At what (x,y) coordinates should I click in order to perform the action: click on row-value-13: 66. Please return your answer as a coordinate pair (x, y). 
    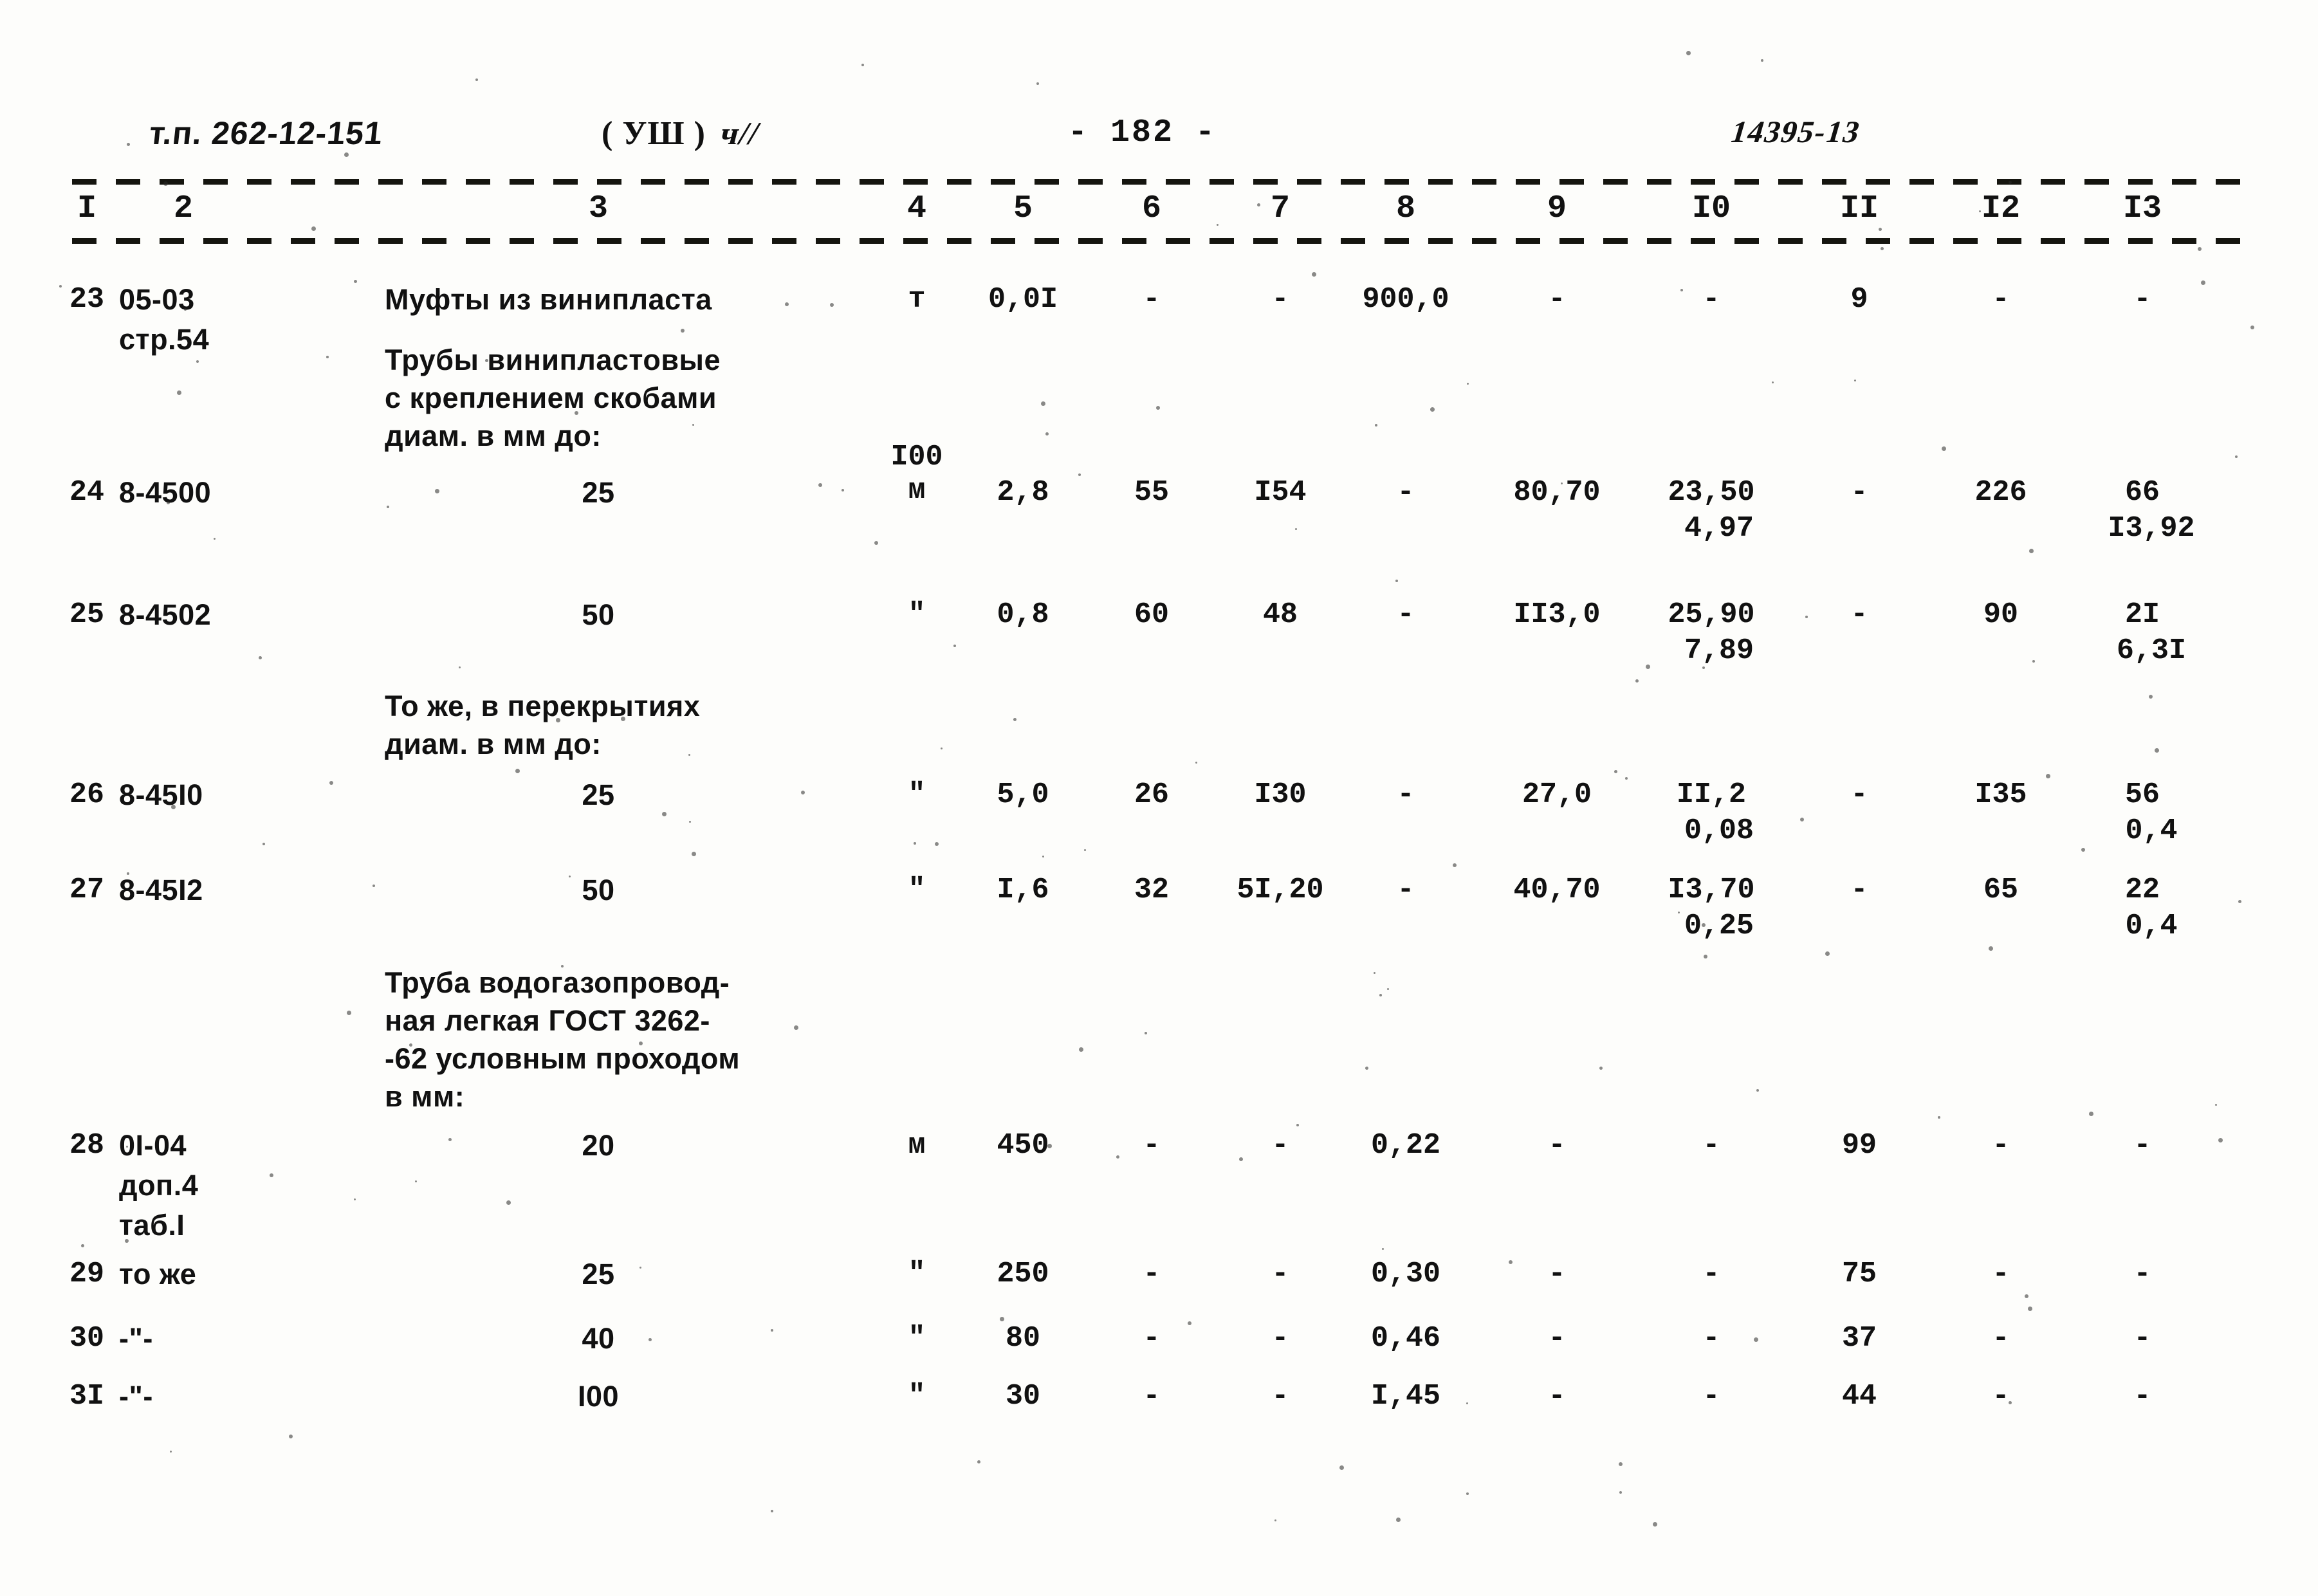
    Looking at the image, I should click on (2142, 492).